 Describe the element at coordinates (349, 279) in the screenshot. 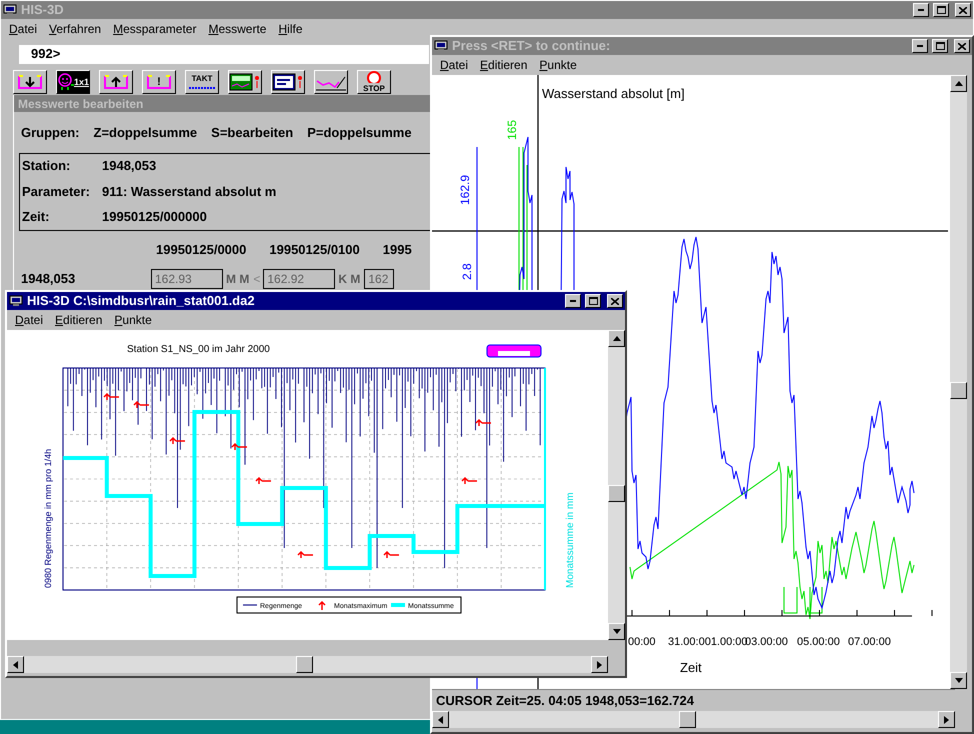

I see `flag-label: K M` at that location.